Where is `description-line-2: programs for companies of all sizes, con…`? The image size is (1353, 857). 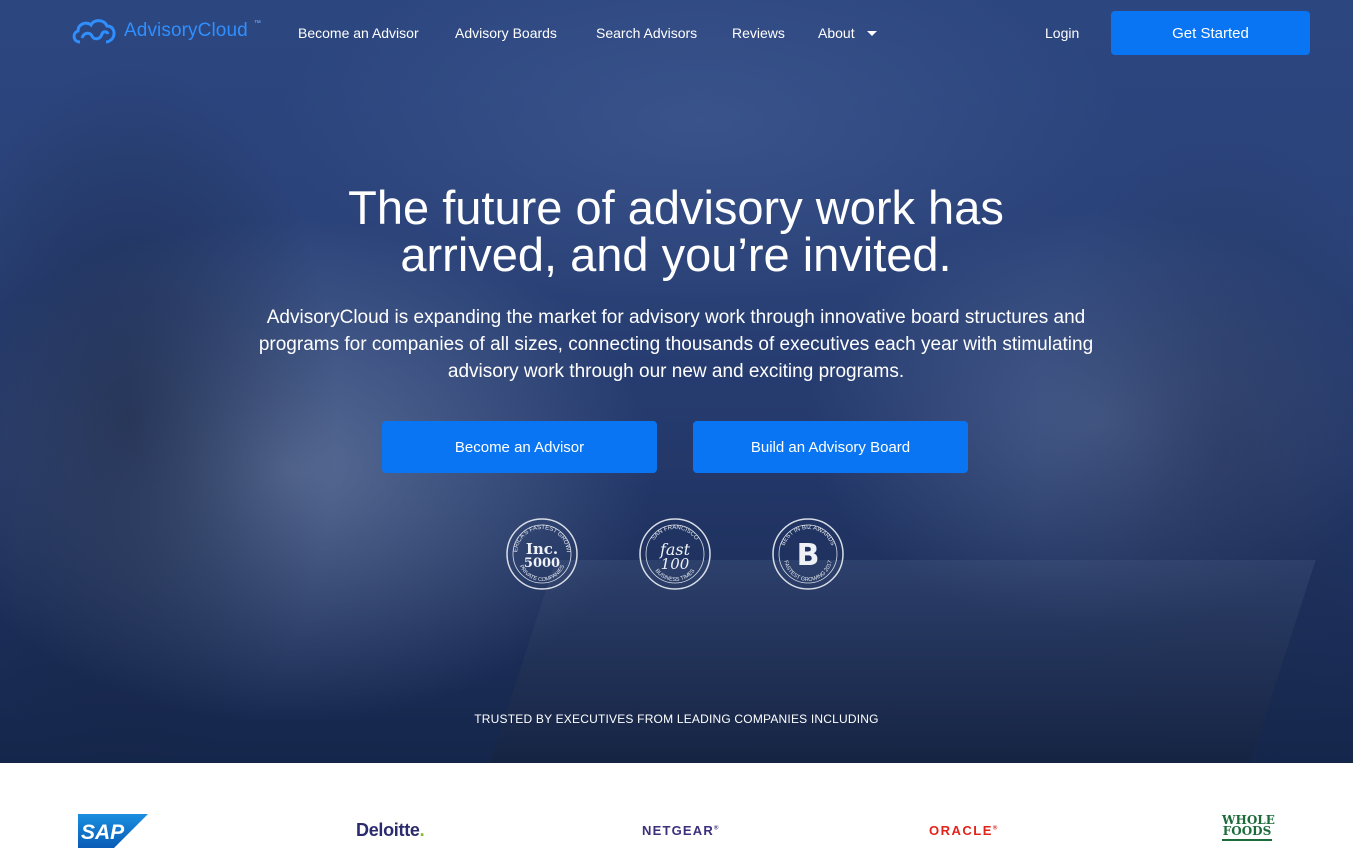 description-line-2: programs for companies of all sizes, con… is located at coordinates (676, 344).